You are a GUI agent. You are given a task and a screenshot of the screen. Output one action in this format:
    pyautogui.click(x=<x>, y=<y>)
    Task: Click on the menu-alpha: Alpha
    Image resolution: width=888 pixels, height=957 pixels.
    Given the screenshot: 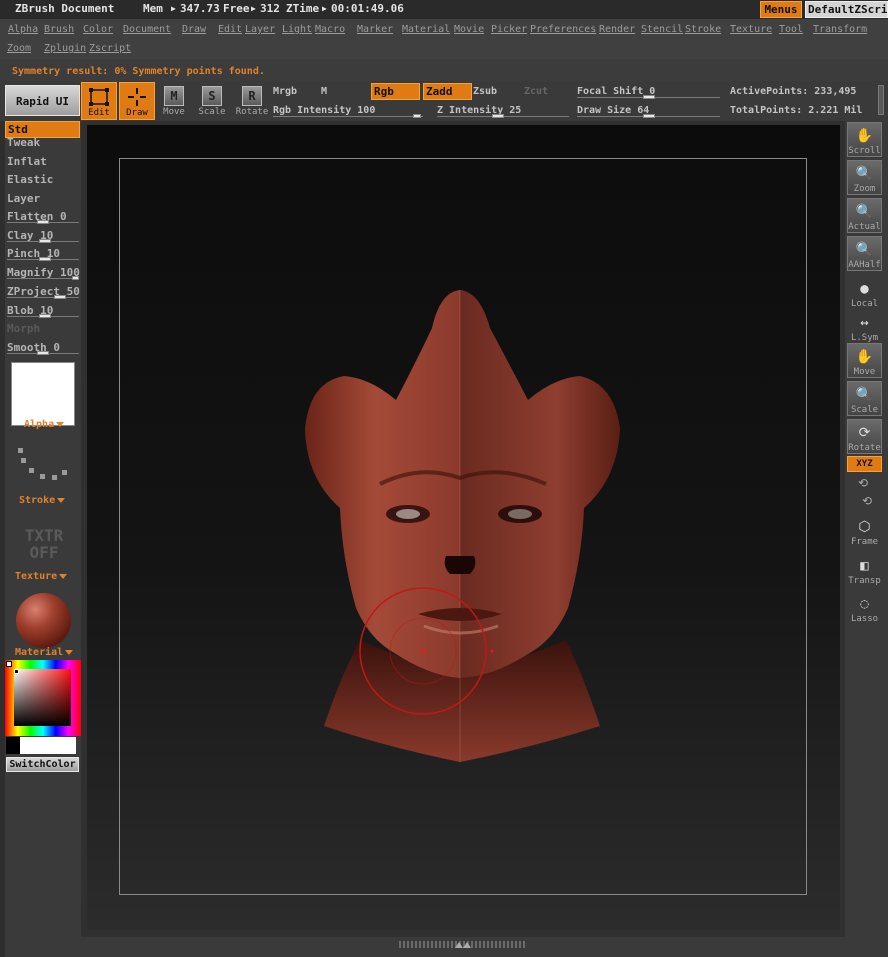 What is the action you would take?
    pyautogui.click(x=23, y=29)
    